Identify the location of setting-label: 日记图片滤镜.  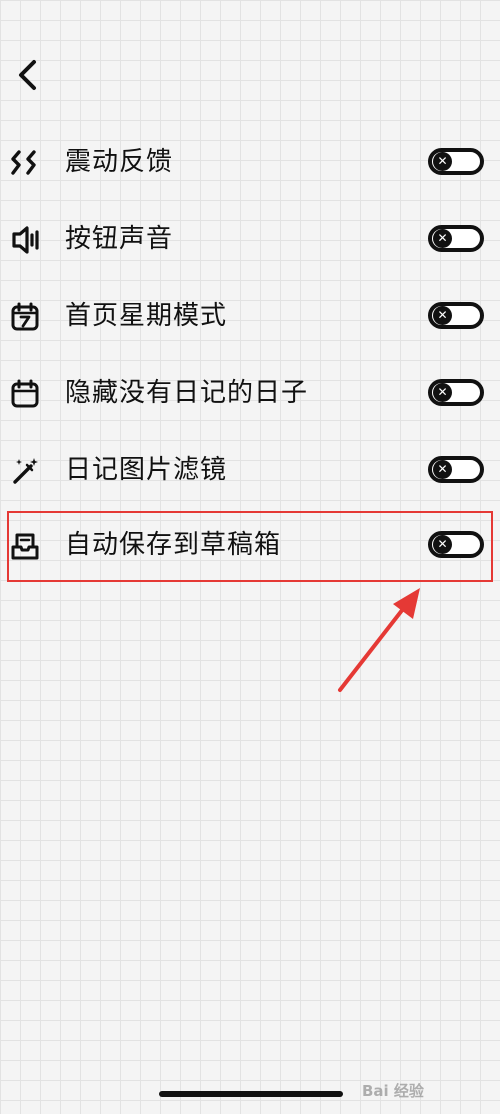
(146, 470).